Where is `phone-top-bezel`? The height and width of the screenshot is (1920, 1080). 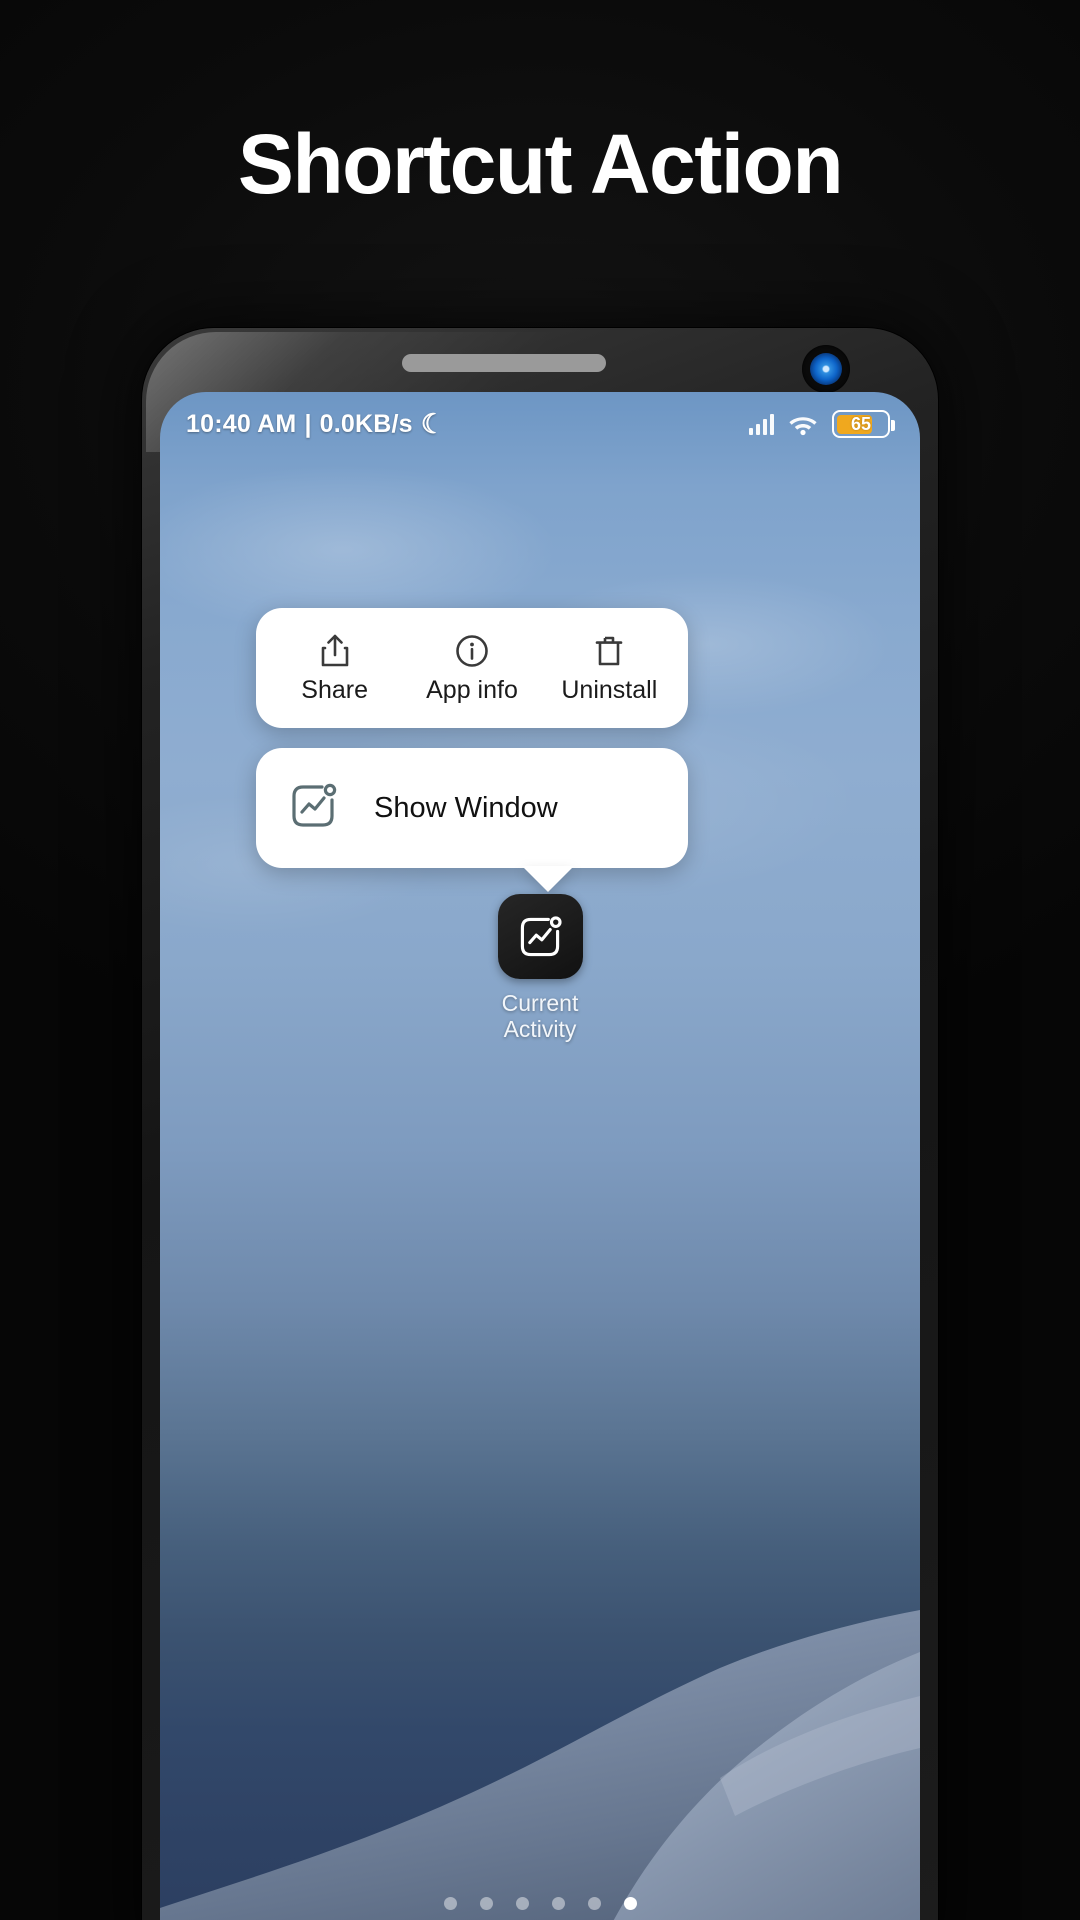 phone-top-bezel is located at coordinates (540, 362).